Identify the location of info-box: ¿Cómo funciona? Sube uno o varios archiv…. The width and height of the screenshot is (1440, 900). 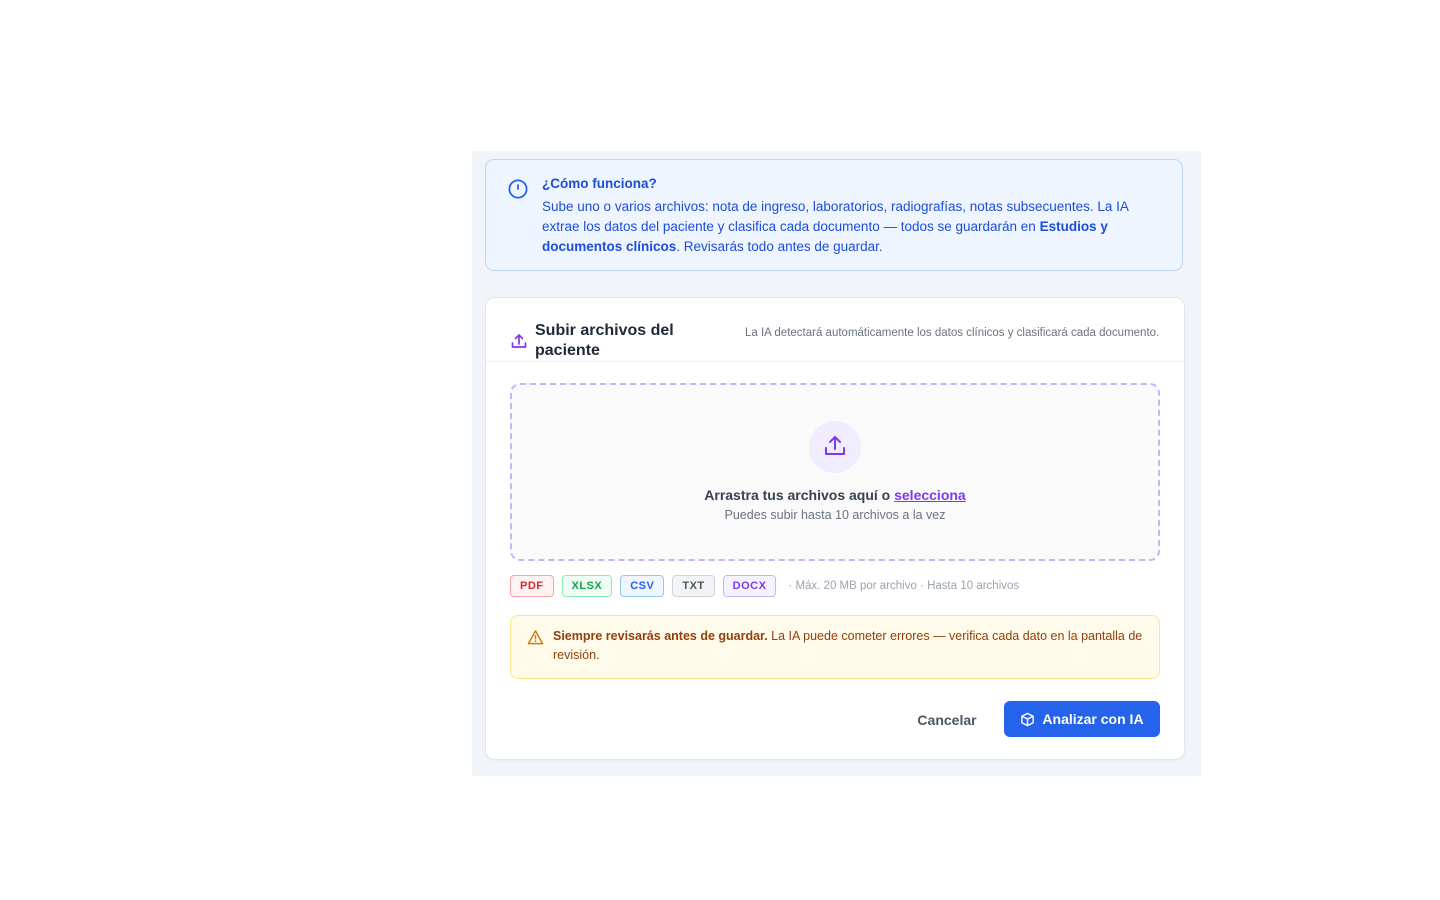
(834, 215).